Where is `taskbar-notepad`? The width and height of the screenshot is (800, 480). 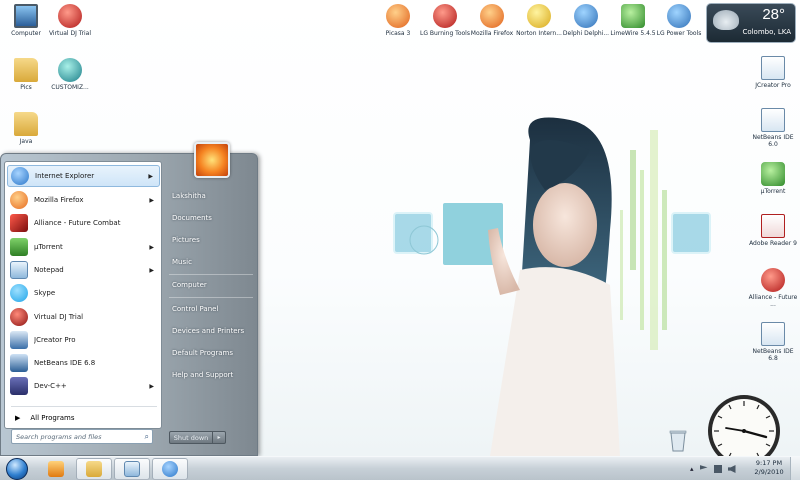 taskbar-notepad is located at coordinates (132, 469).